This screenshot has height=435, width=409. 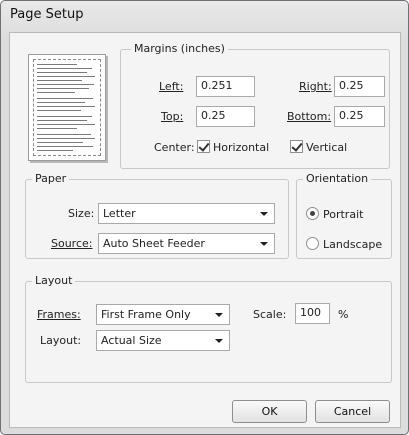 What do you see at coordinates (269, 411) in the screenshot?
I see `ok-button: OK` at bounding box center [269, 411].